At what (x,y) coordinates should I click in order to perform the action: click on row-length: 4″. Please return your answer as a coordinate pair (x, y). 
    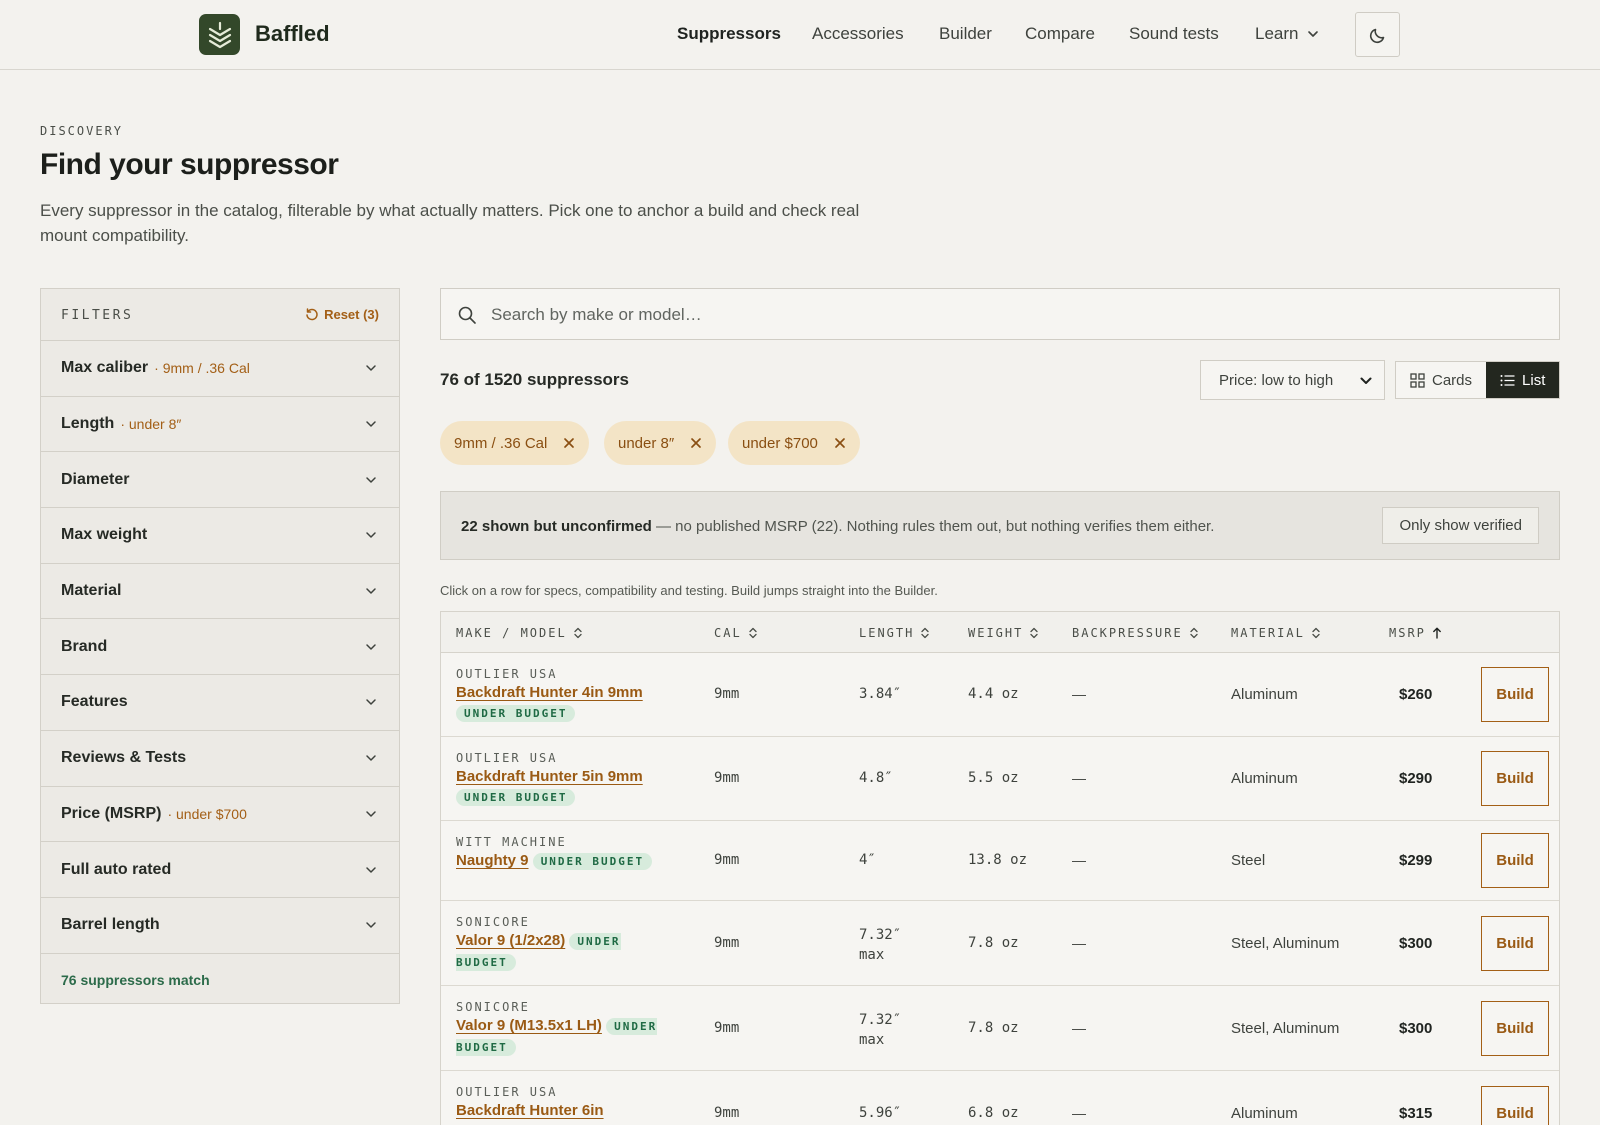
    Looking at the image, I should click on (867, 860).